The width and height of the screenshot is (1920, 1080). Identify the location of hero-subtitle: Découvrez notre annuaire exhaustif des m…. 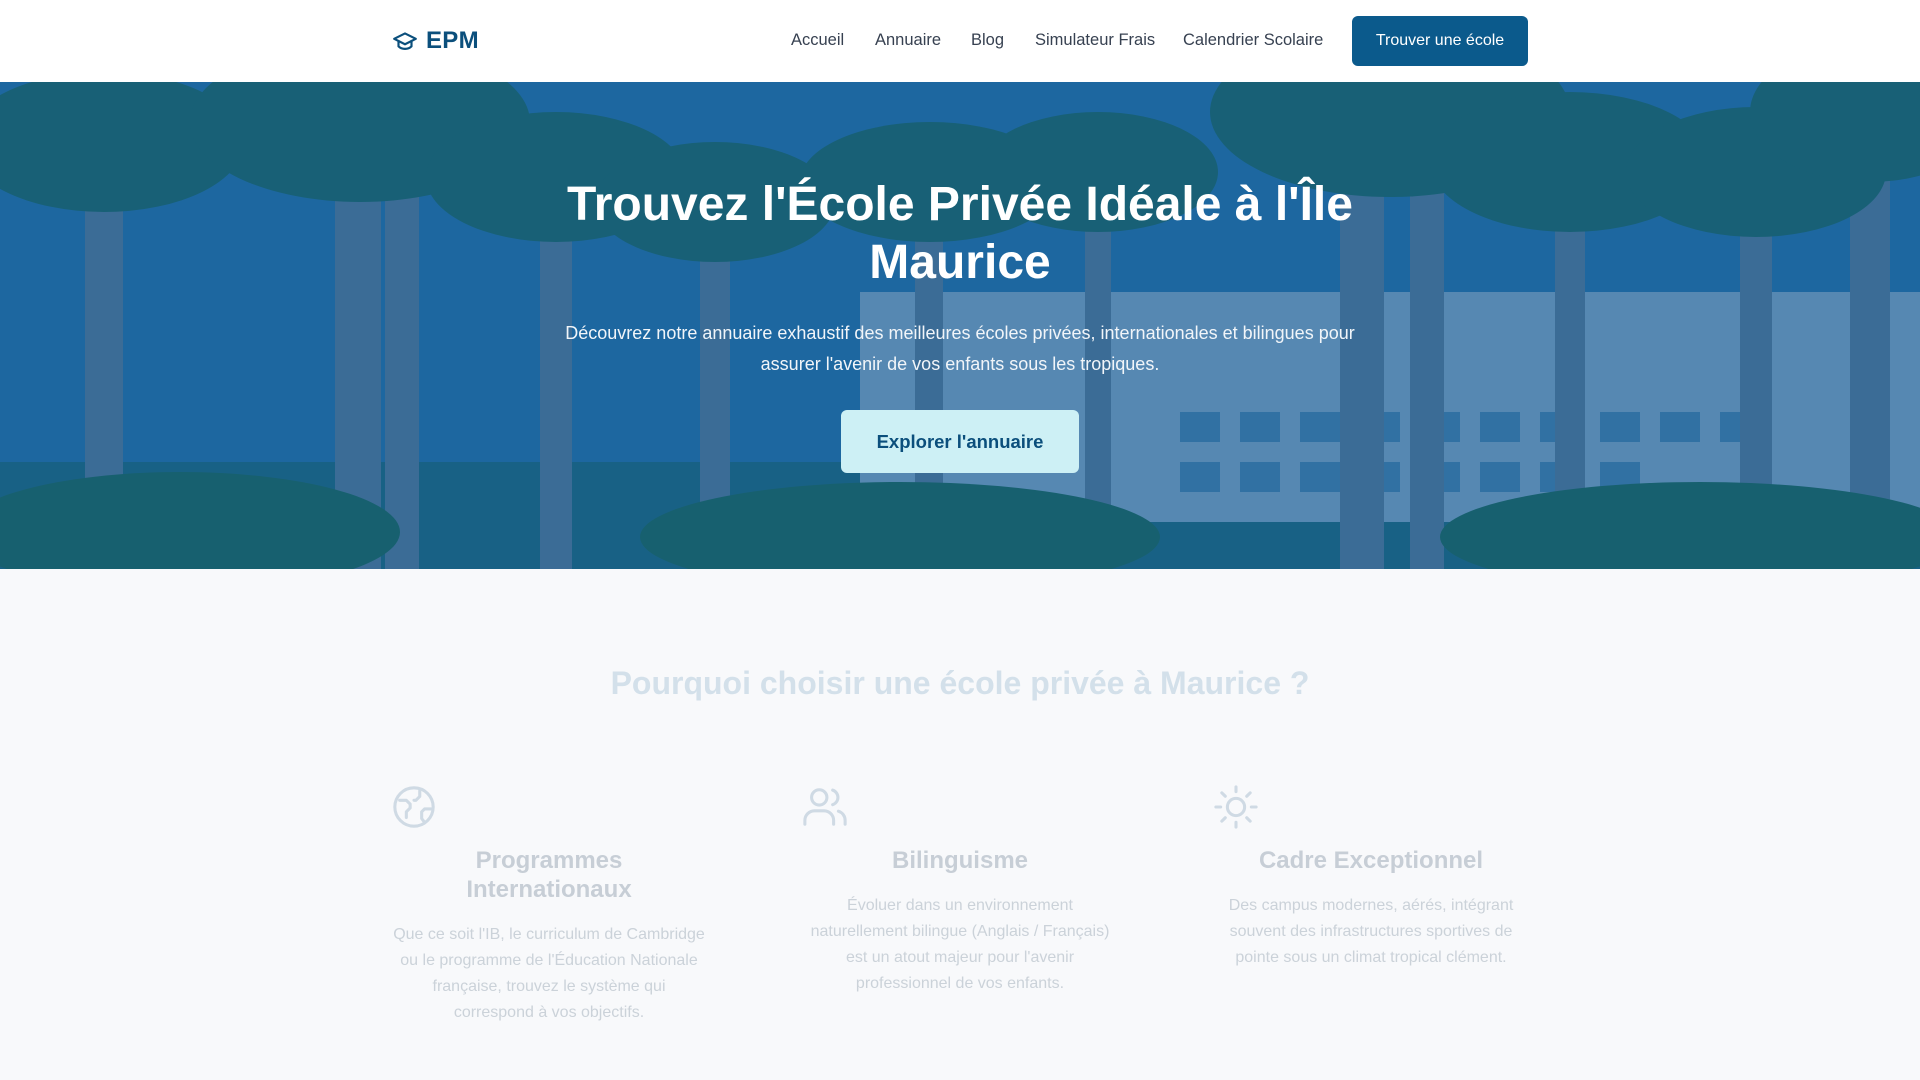
(960, 348).